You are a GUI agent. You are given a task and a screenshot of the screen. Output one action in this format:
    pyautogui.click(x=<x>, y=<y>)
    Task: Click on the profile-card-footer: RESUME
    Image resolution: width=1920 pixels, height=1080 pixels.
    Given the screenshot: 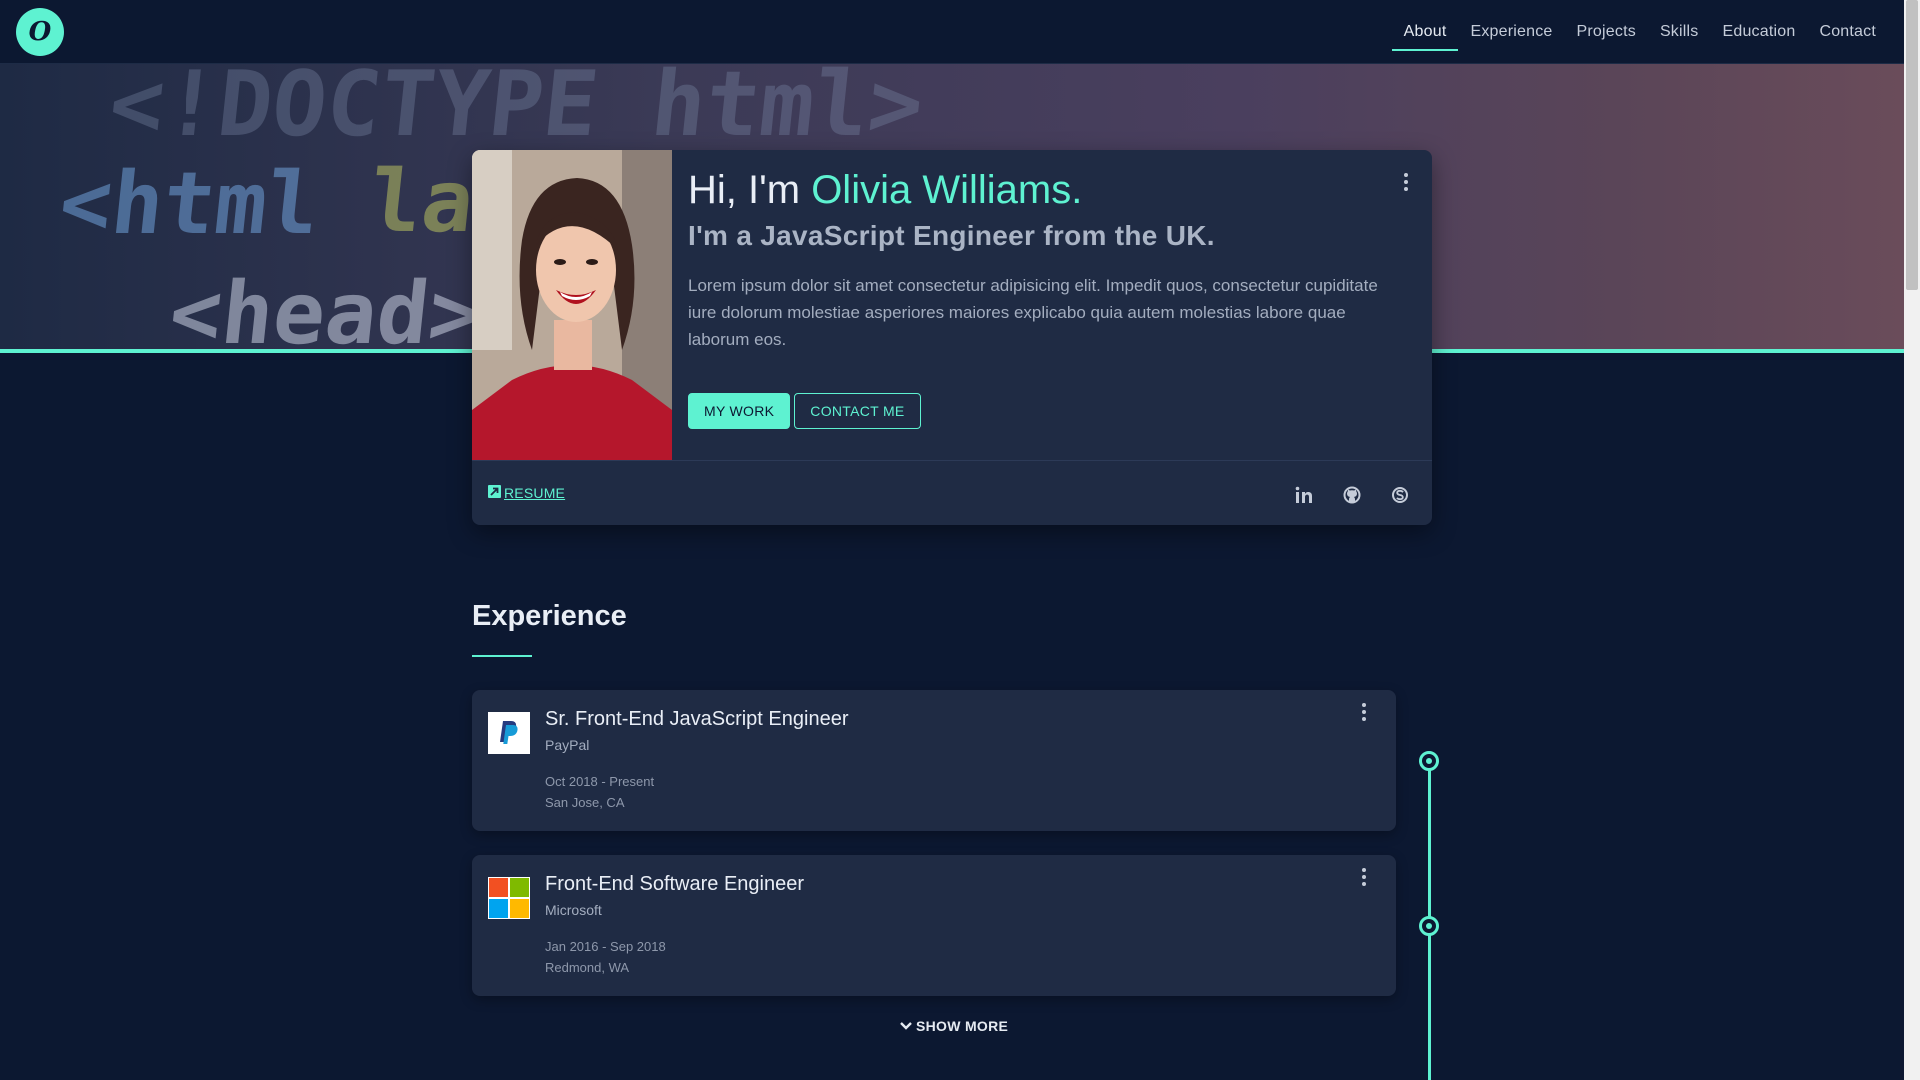 What is the action you would take?
    pyautogui.click(x=952, y=492)
    